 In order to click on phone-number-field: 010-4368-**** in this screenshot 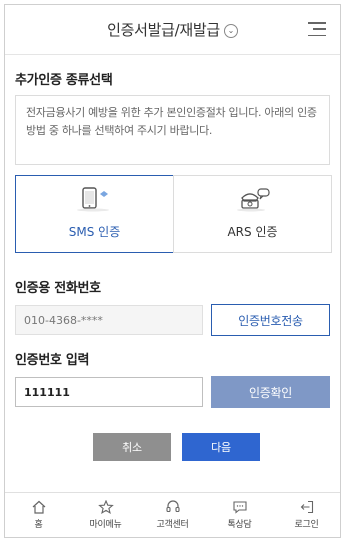, I will do `click(109, 320)`.